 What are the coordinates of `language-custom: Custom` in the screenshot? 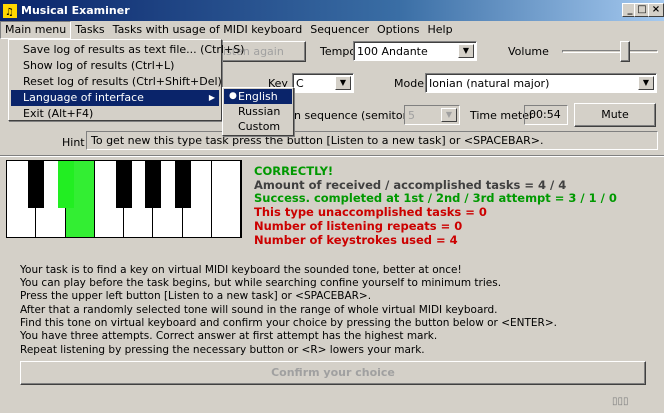 It's located at (258, 126).